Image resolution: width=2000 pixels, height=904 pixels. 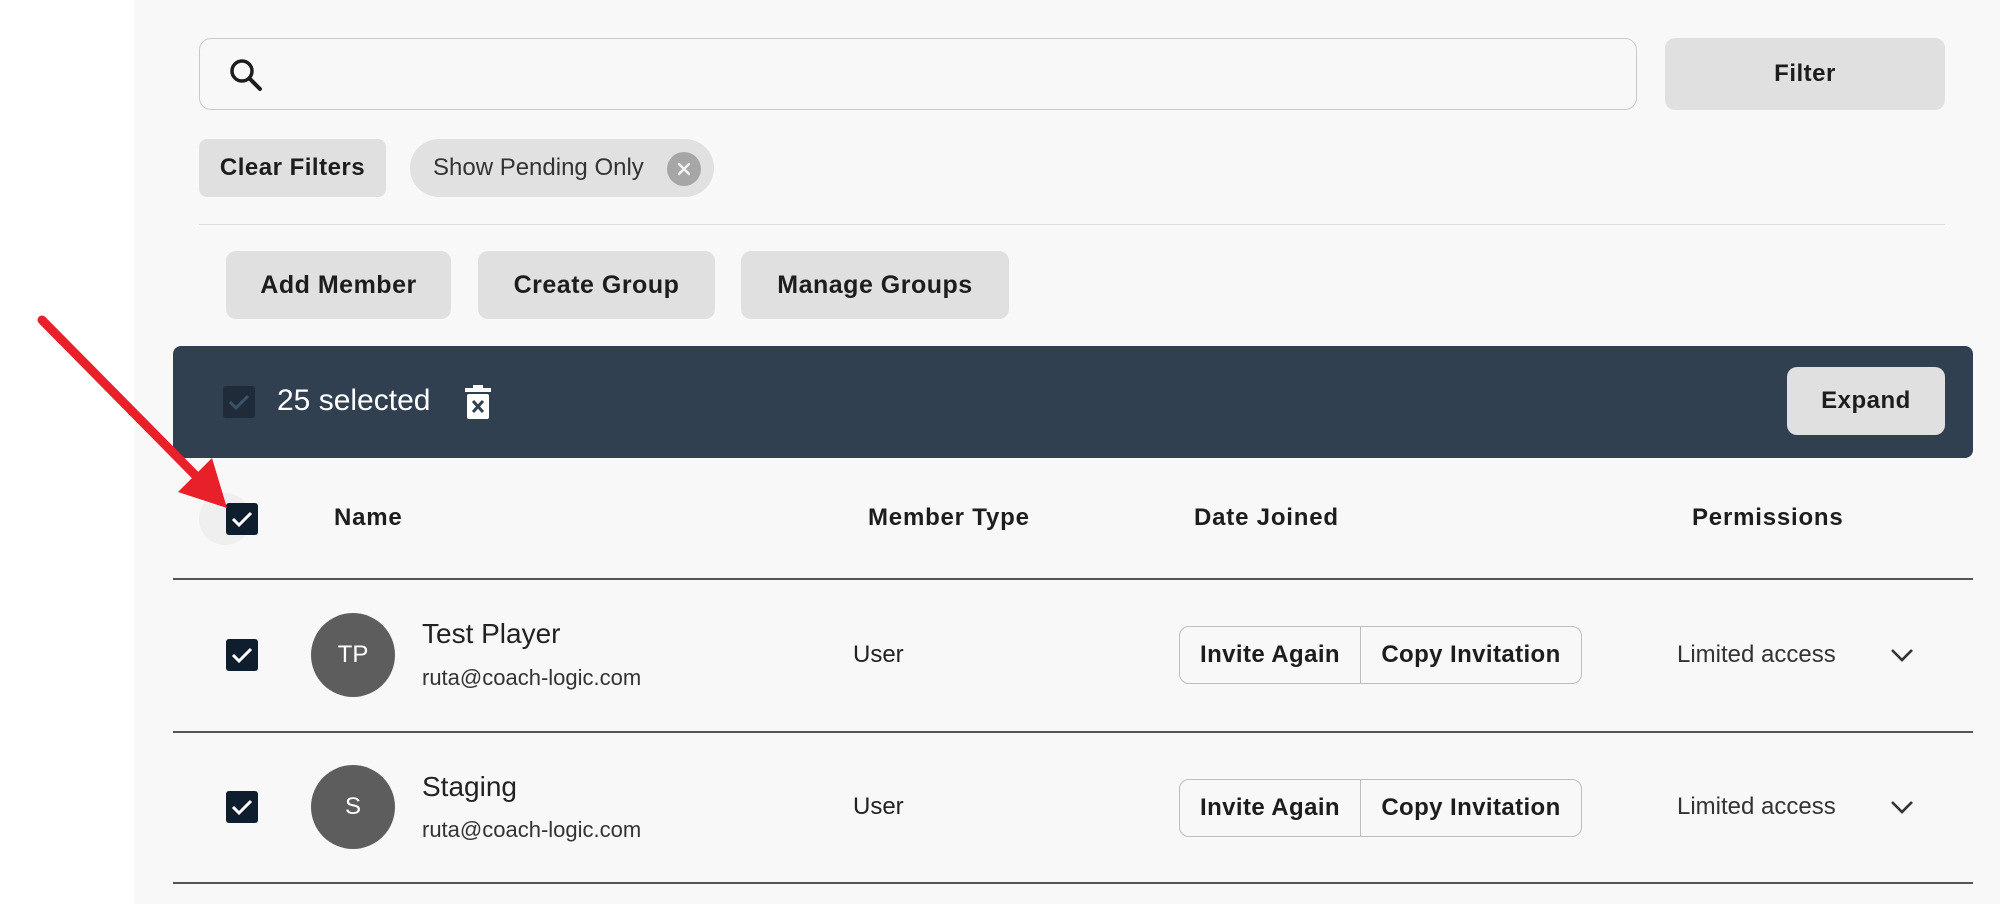 I want to click on delete-icon, so click(x=478, y=402).